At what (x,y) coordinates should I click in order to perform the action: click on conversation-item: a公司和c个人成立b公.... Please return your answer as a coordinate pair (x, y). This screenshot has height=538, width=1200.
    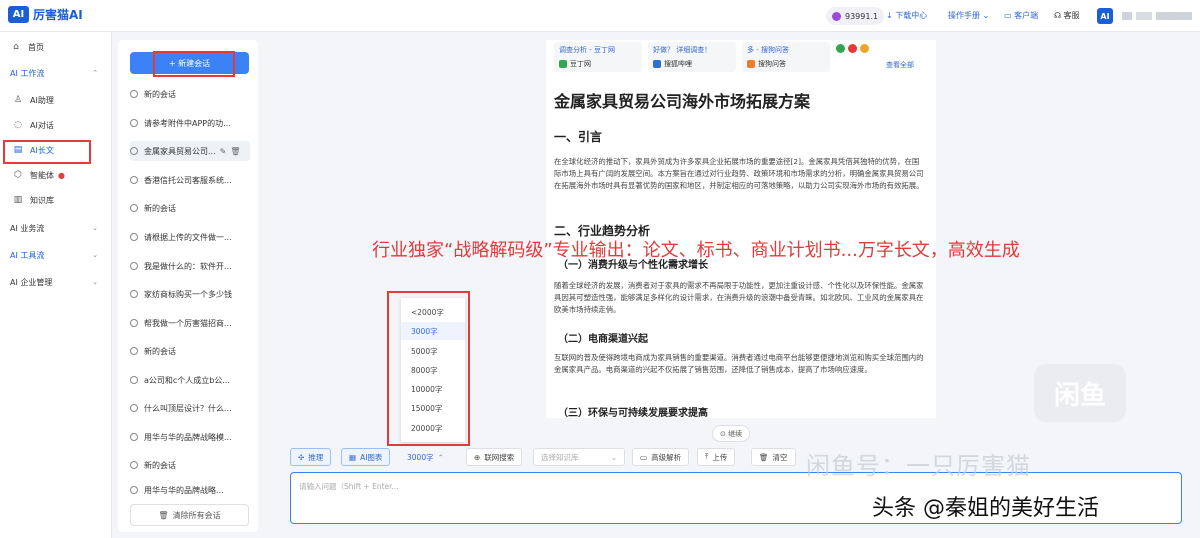
    Looking at the image, I should click on (190, 380).